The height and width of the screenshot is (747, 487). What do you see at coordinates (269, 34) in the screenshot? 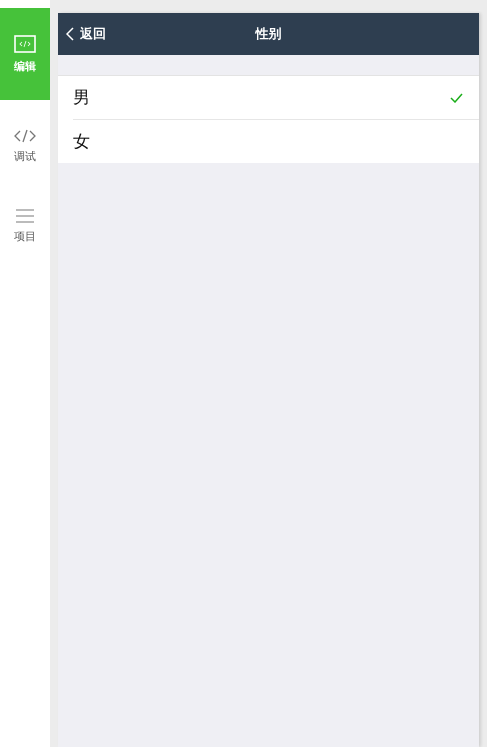
I see `page-title: 性别` at bounding box center [269, 34].